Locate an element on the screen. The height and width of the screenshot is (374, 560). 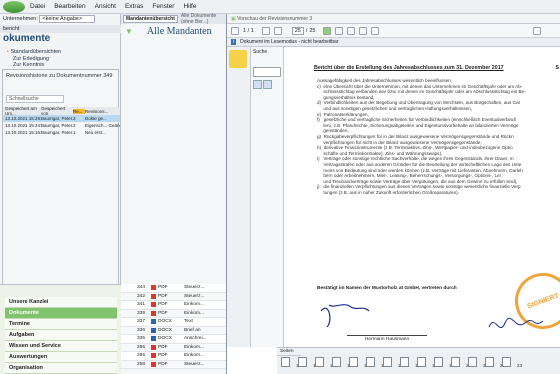
page-thumbnail: 18 is located at coordinates (427, 363).